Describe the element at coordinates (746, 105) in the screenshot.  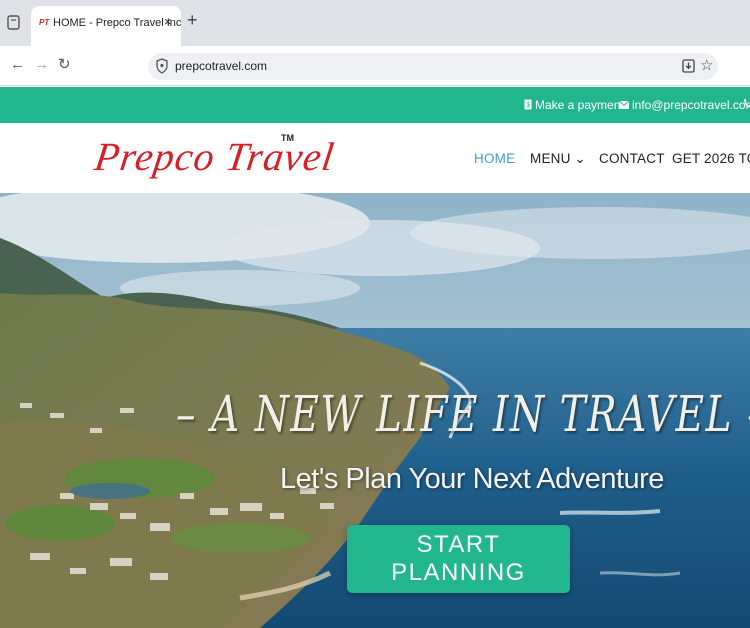
I see `phone-icon` at that location.